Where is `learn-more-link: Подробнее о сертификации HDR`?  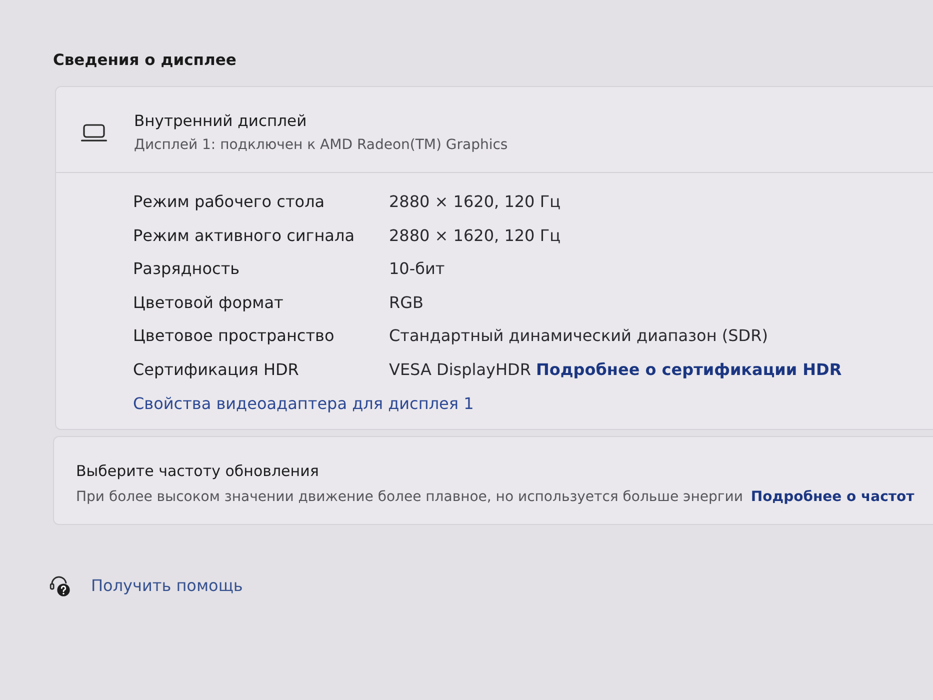
learn-more-link: Подробнее о сертификации HDR is located at coordinates (689, 369).